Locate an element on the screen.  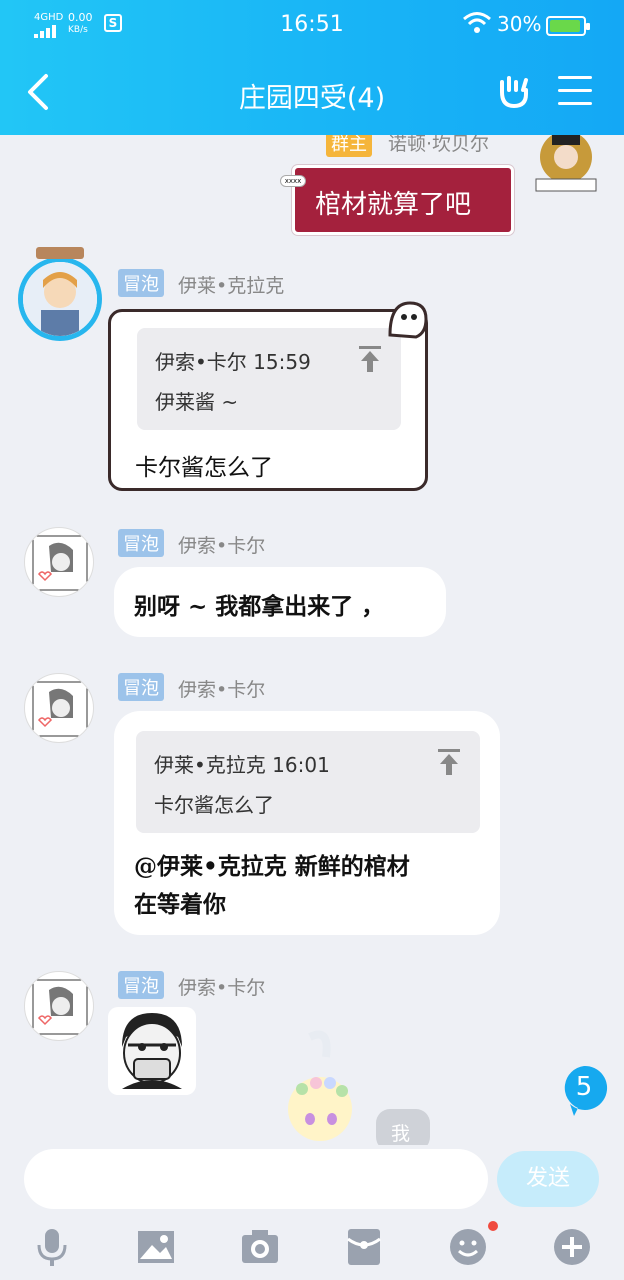
hand-gesture-icon is located at coordinates (515, 91).